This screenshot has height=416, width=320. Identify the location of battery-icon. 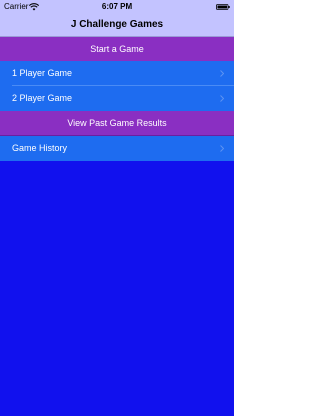
(223, 7).